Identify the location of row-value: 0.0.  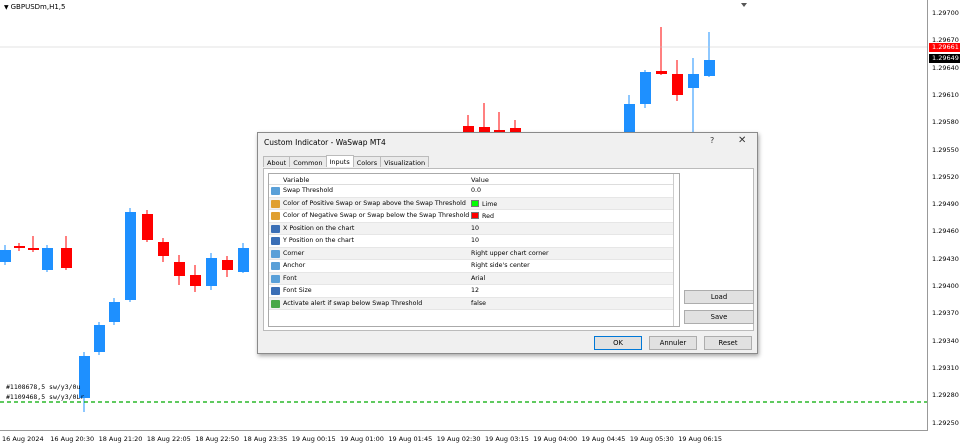
(476, 190).